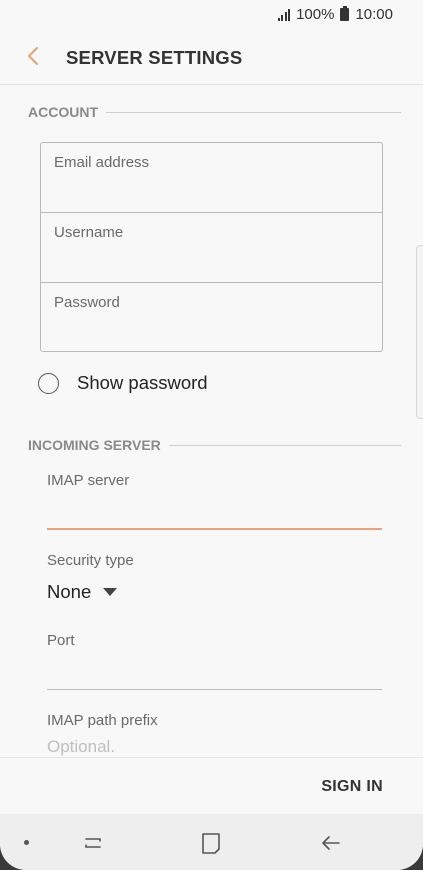 This screenshot has height=870, width=423. What do you see at coordinates (102, 720) in the screenshot?
I see `imap-path-prefix-label: IMAP path prefix` at bounding box center [102, 720].